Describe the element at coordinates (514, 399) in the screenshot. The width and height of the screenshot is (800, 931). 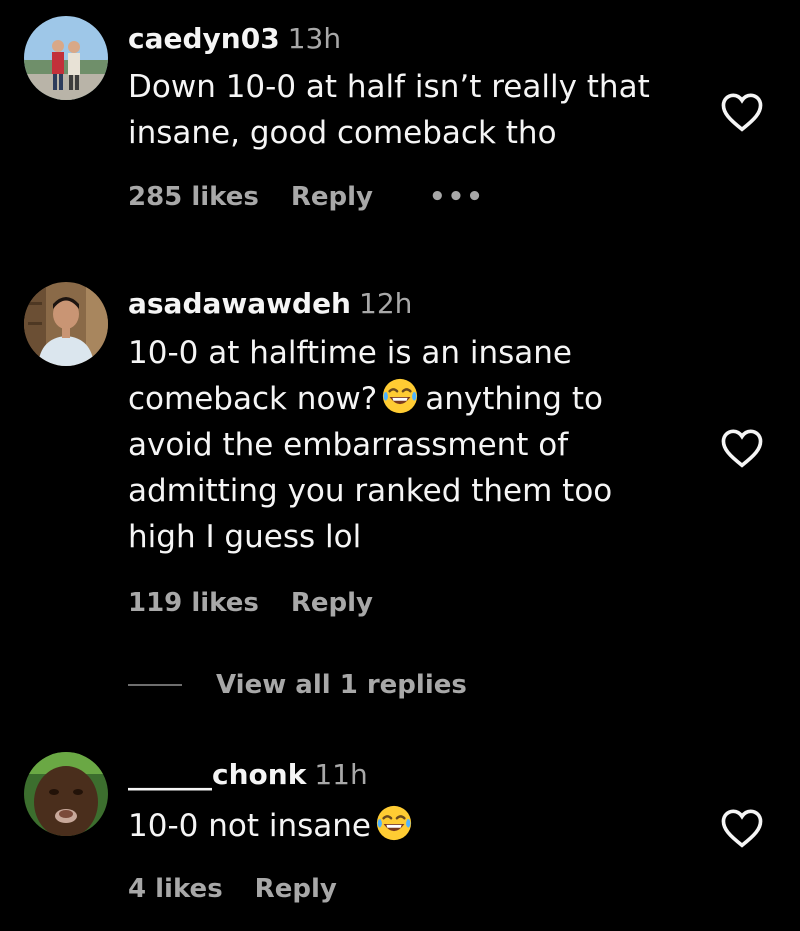
I see `comment-text-segment: anything to` at that location.